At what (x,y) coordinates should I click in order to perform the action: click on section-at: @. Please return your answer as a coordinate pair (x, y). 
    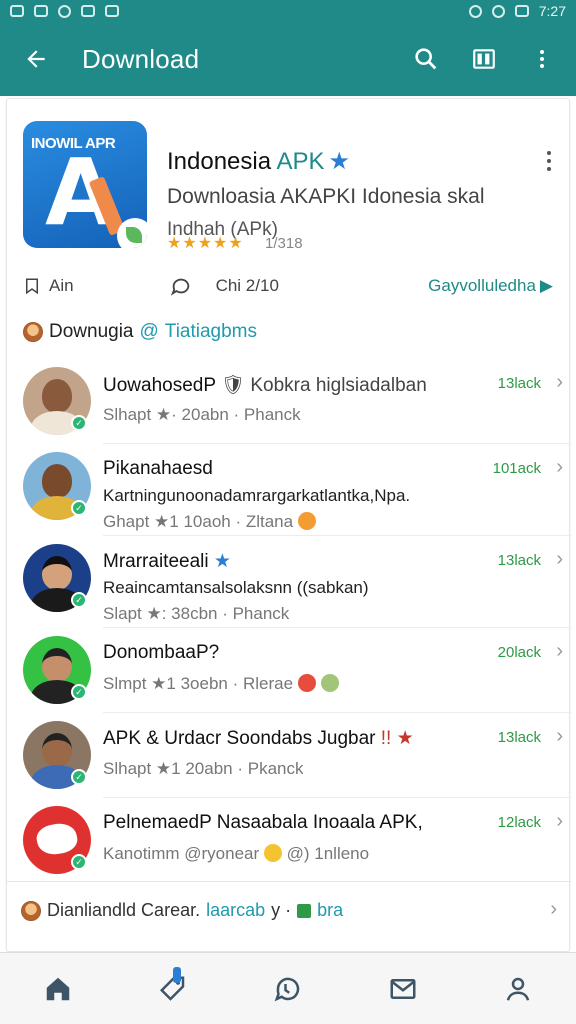
    Looking at the image, I should click on (149, 331).